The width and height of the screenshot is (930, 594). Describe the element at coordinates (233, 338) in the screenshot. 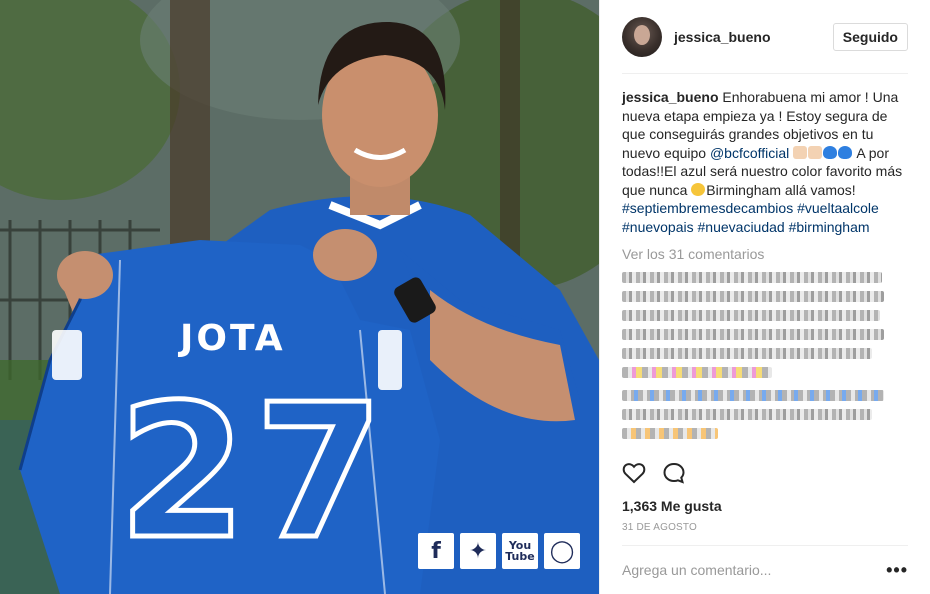

I see `shirt-name: JOTA` at that location.